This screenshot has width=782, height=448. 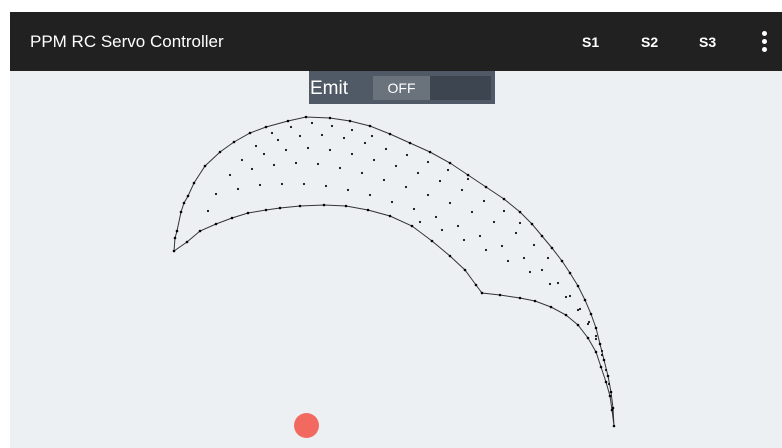 What do you see at coordinates (306, 425) in the screenshot?
I see `touch-pointer` at bounding box center [306, 425].